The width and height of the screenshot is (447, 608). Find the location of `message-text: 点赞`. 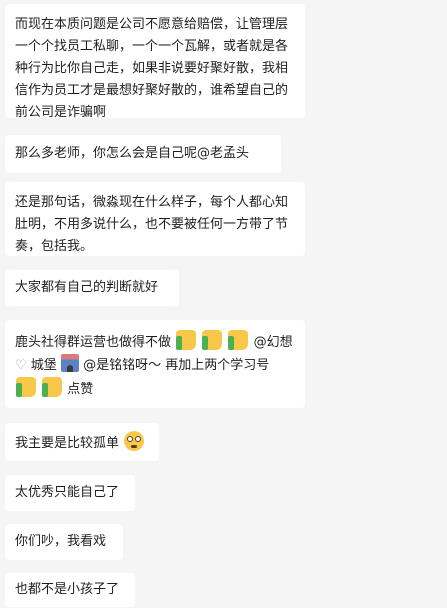

message-text: 点赞 is located at coordinates (80, 389).